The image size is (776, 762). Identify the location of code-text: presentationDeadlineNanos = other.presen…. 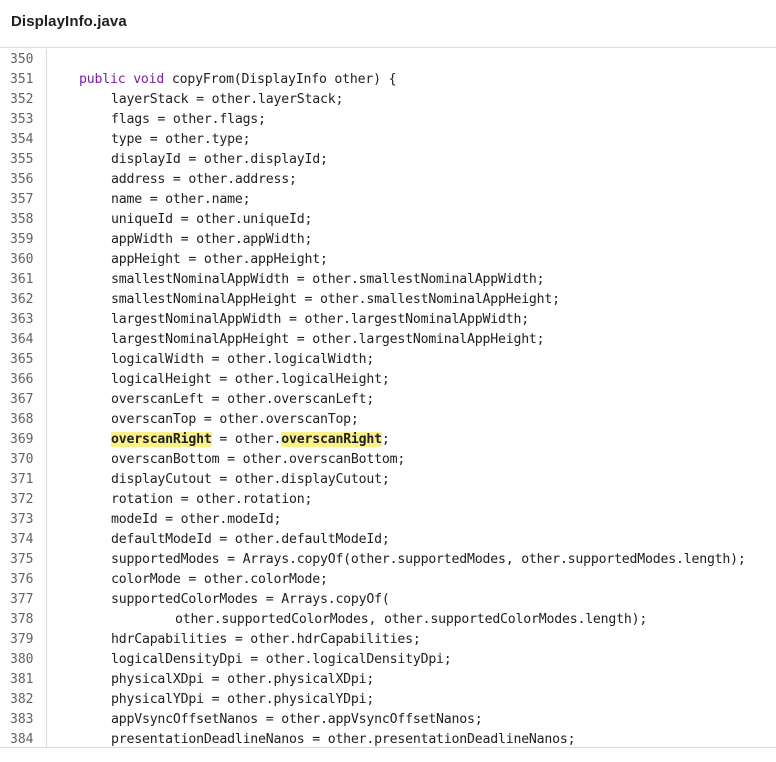
(343, 738).